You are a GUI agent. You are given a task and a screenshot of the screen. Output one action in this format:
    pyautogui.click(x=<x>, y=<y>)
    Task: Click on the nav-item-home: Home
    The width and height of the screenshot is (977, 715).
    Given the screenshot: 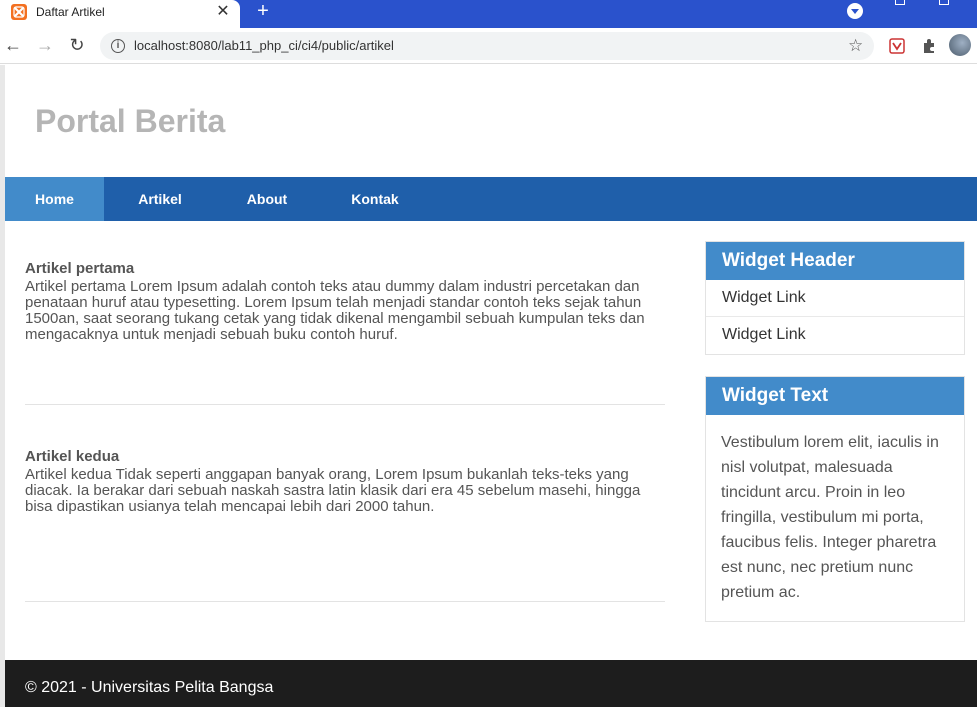 What is the action you would take?
    pyautogui.click(x=54, y=199)
    